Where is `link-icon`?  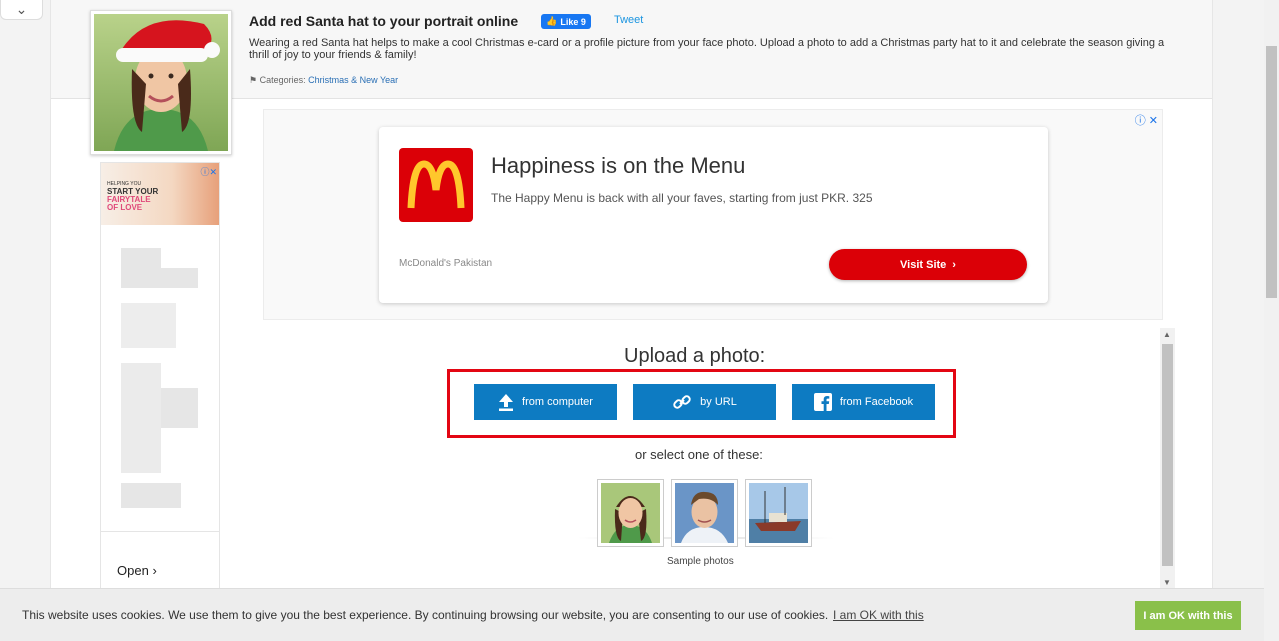 link-icon is located at coordinates (682, 402).